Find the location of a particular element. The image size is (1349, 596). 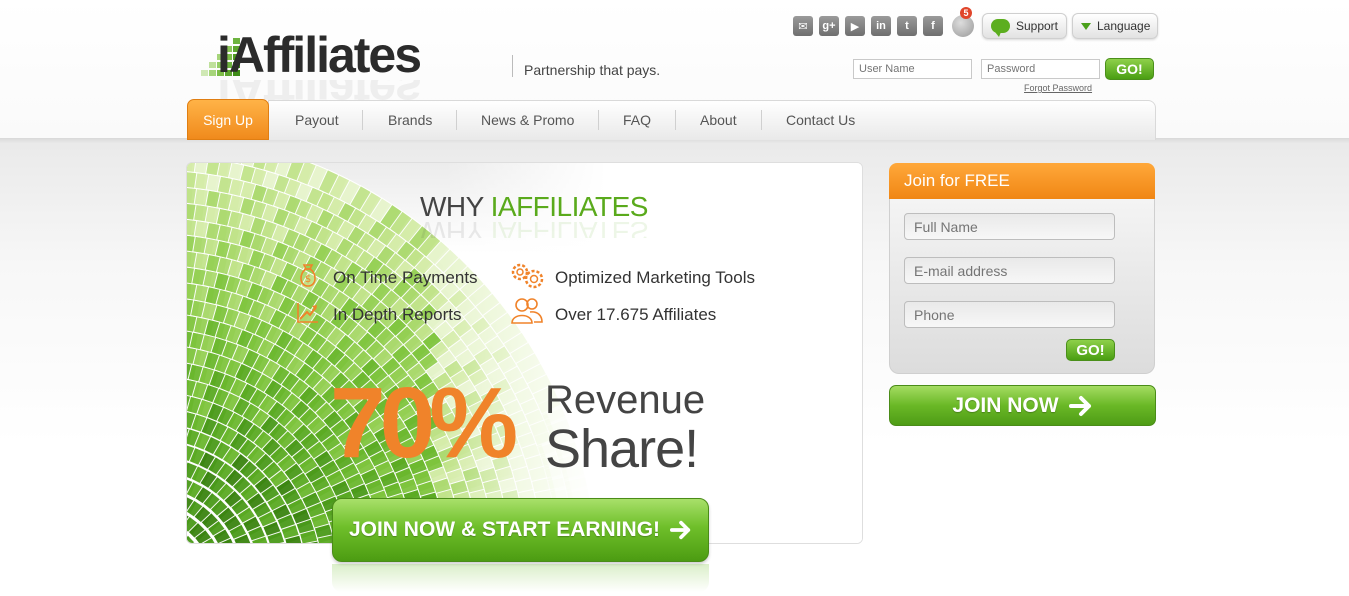

money-bag-icon: $ is located at coordinates (308, 275).